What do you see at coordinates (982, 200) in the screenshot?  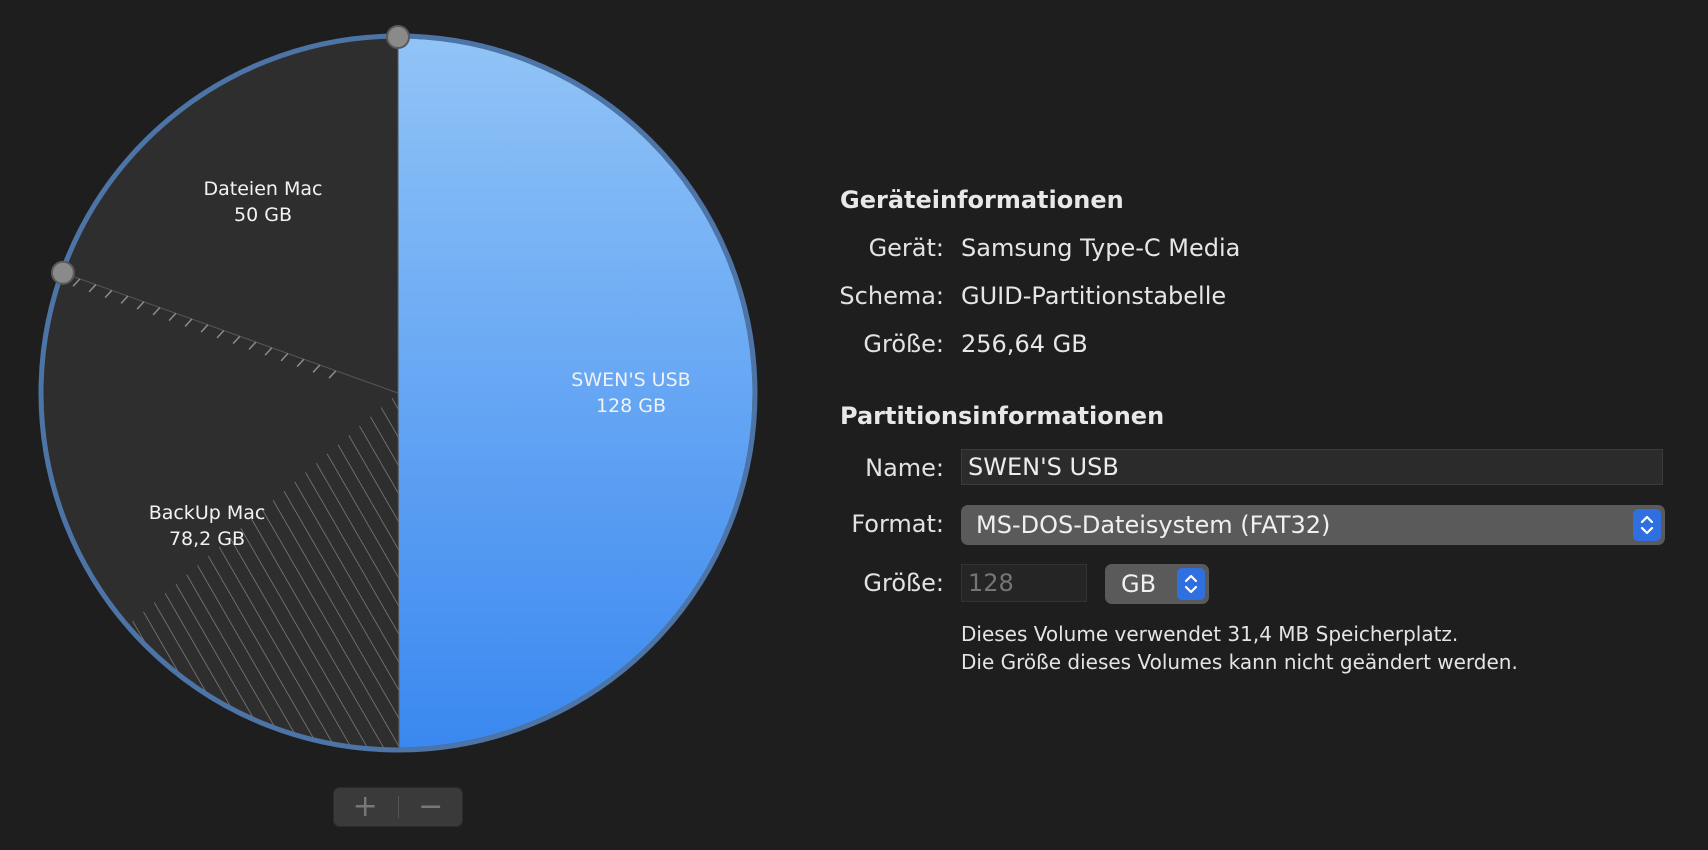 I see `device-info-title: Geräteinformationen` at bounding box center [982, 200].